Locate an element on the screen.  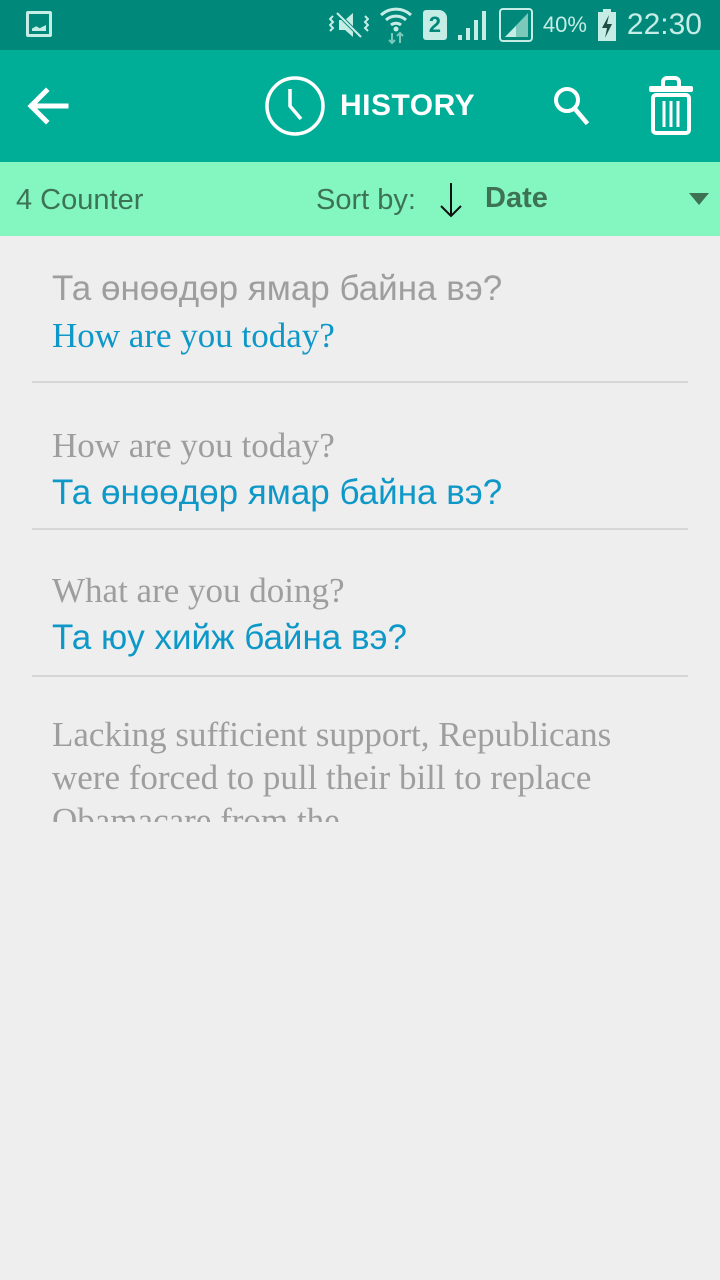
sort-select: Date is located at coordinates (516, 198).